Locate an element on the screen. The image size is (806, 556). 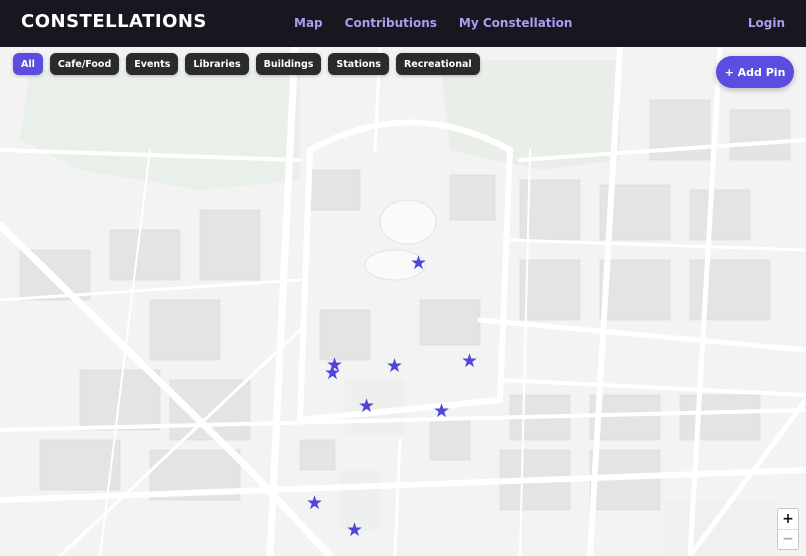
nav-link-my-constellation: My Constellation is located at coordinates (516, 23).